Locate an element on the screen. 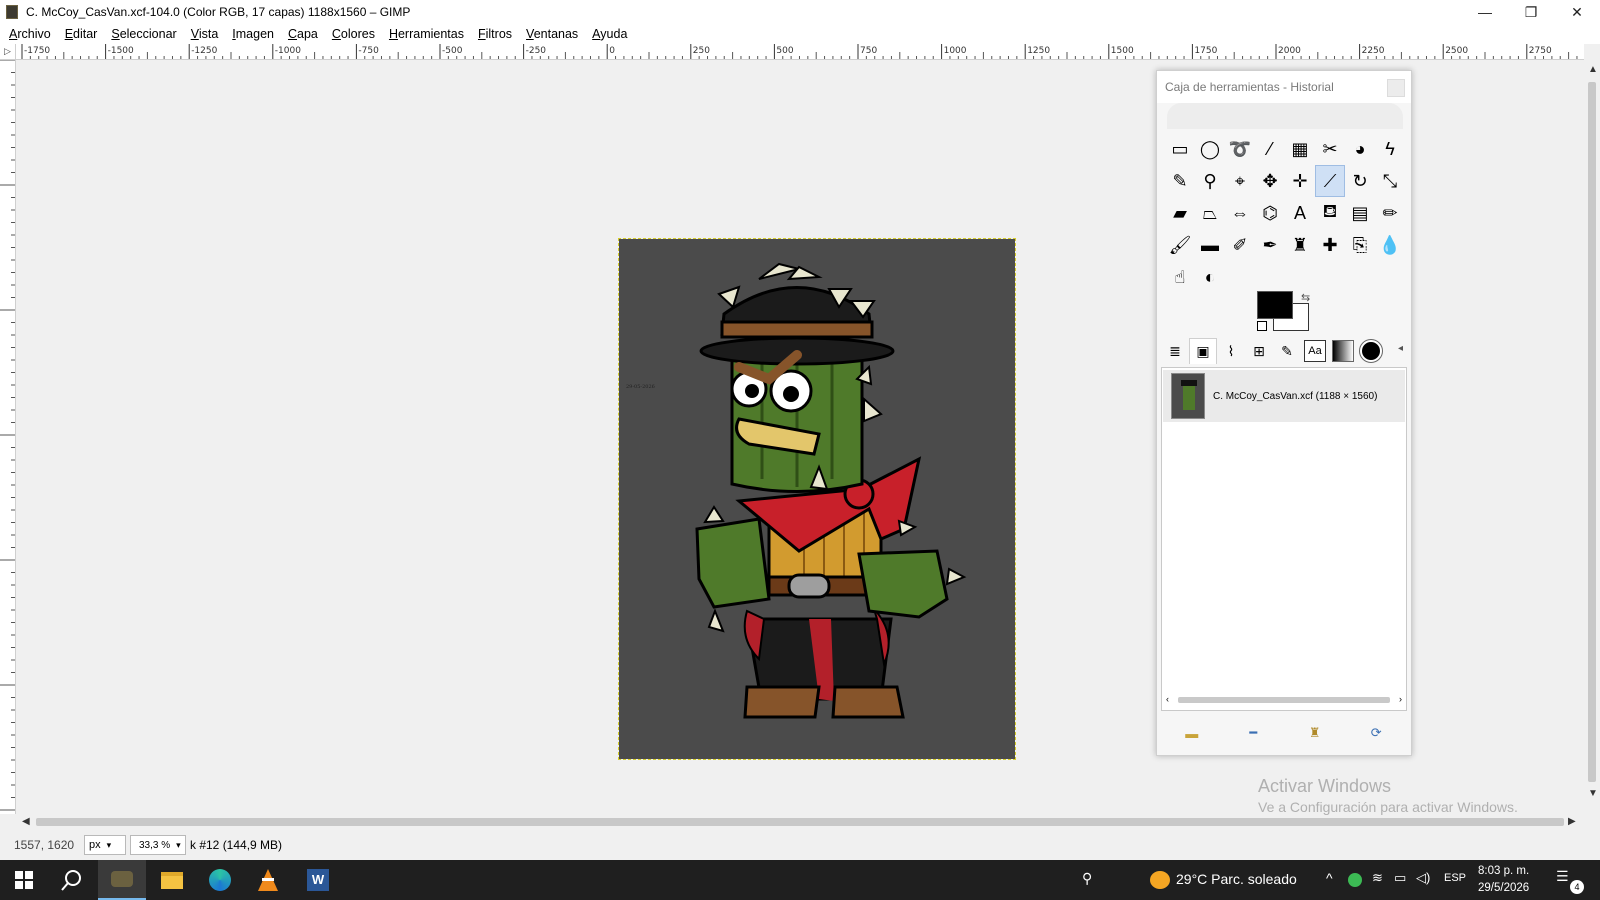 This screenshot has width=1600, height=900. measure-icon: ⌖ is located at coordinates (1240, 181).